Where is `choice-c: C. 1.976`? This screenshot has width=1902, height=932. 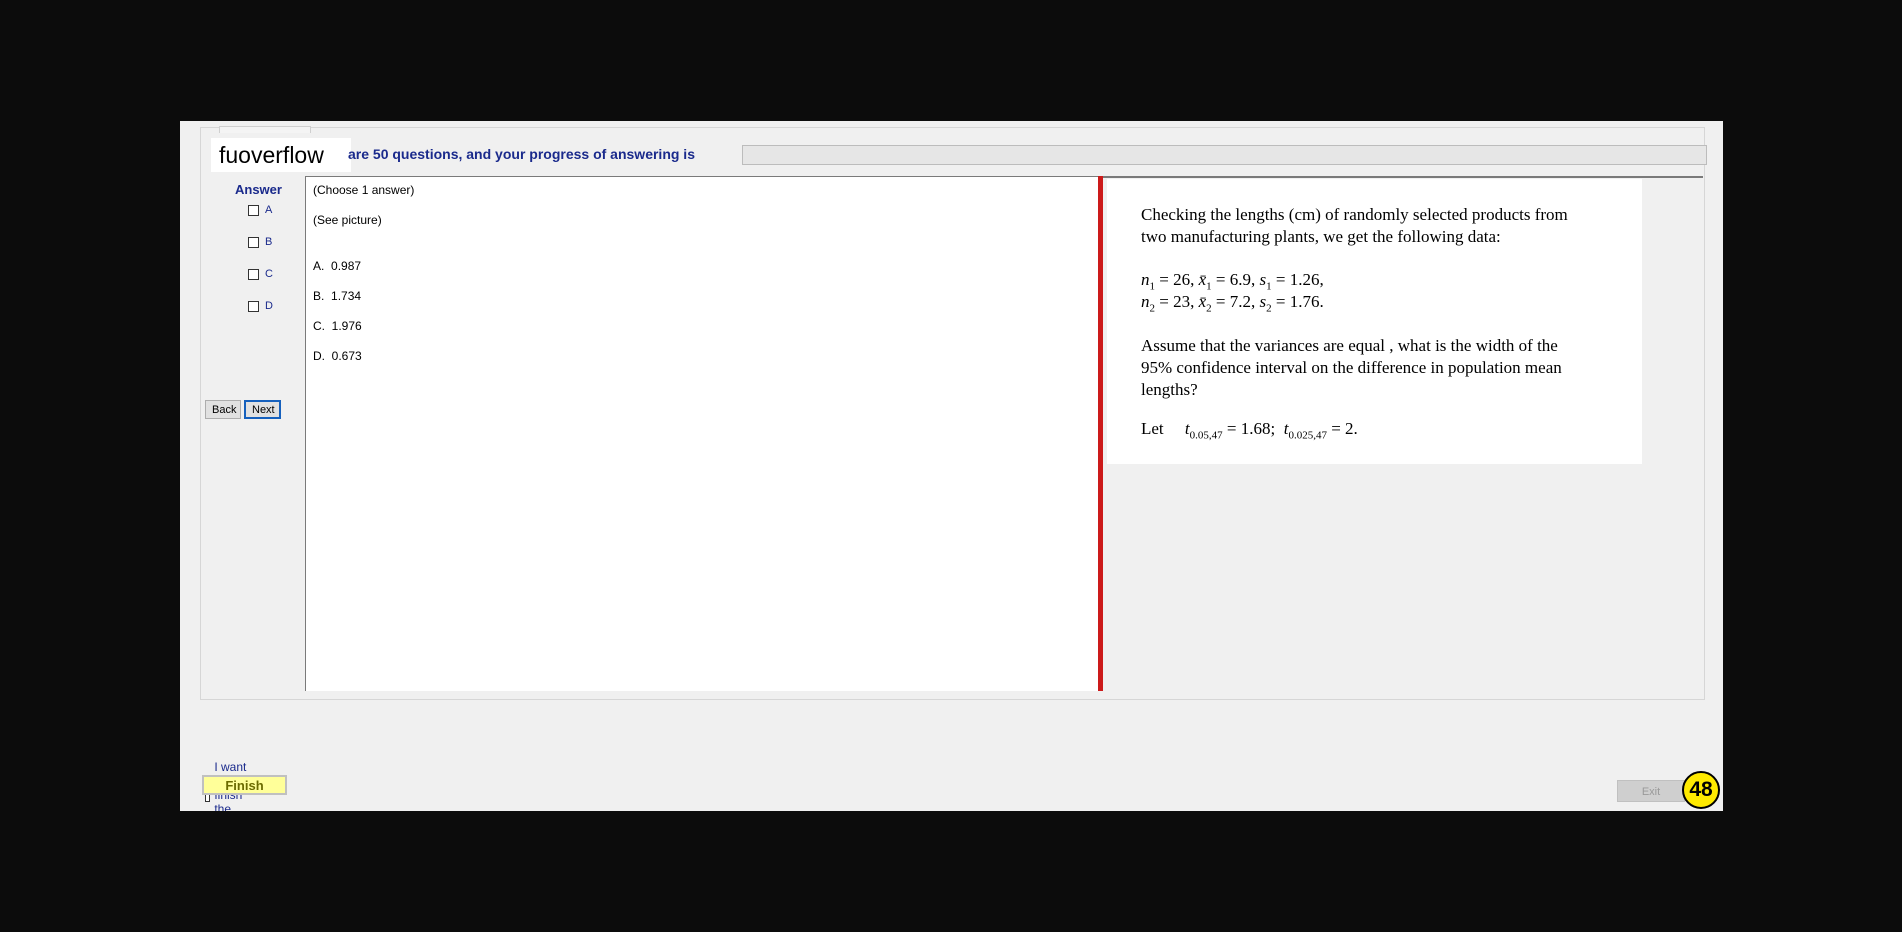 choice-c: C. 1.976 is located at coordinates (337, 326).